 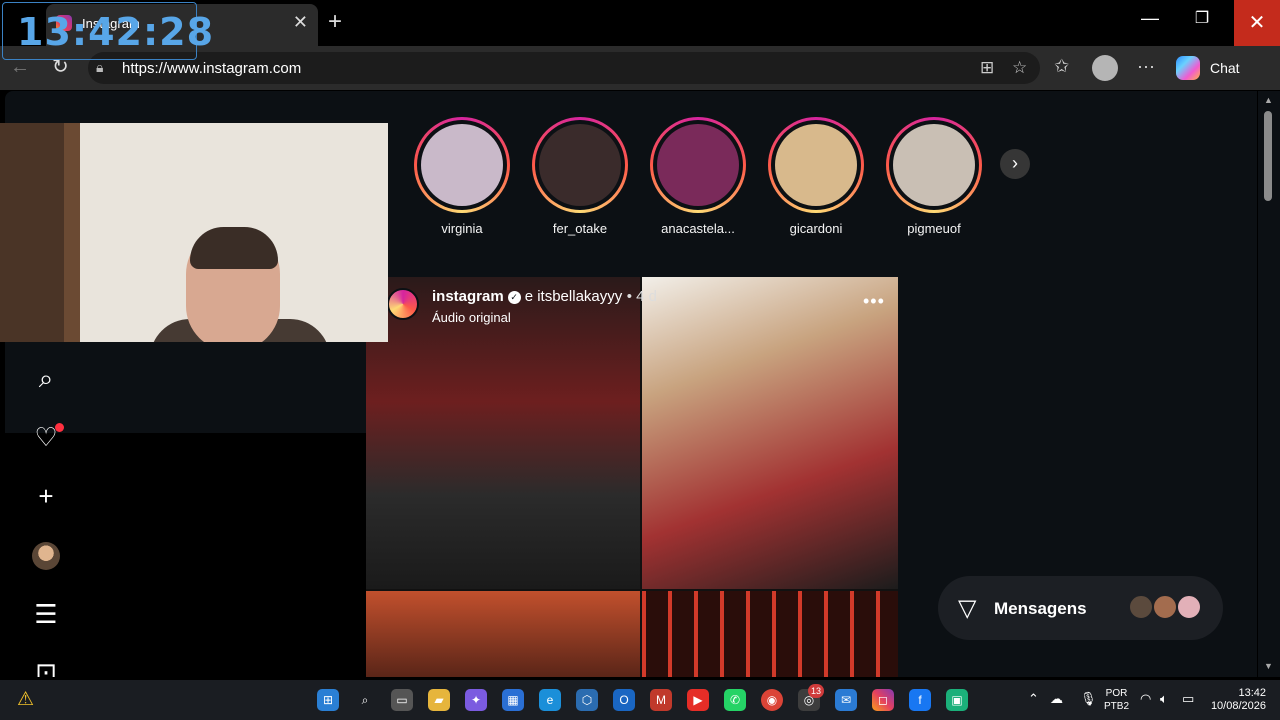 What do you see at coordinates (365, 700) in the screenshot?
I see `taskbar-search-icon: ⌕` at bounding box center [365, 700].